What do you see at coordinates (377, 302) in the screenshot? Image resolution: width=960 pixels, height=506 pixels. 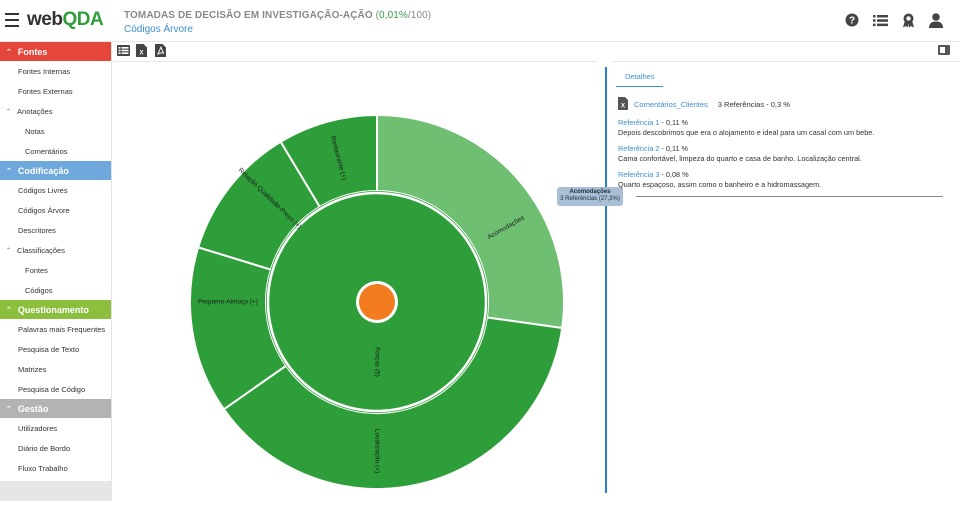 I see `sunburst-center` at bounding box center [377, 302].